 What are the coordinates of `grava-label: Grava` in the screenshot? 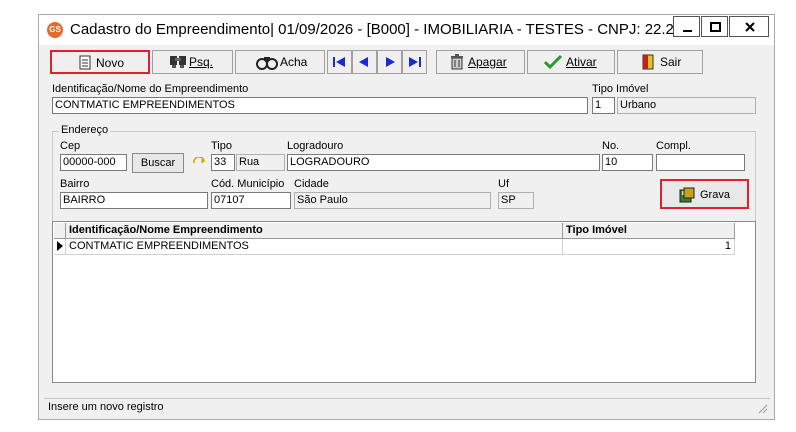 It's located at (715, 195).